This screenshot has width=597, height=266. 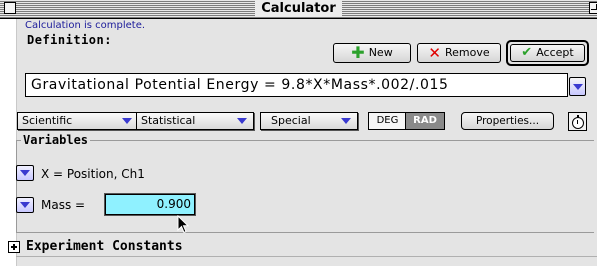 What do you see at coordinates (69, 40) in the screenshot?
I see `definition-label: Definition:` at bounding box center [69, 40].